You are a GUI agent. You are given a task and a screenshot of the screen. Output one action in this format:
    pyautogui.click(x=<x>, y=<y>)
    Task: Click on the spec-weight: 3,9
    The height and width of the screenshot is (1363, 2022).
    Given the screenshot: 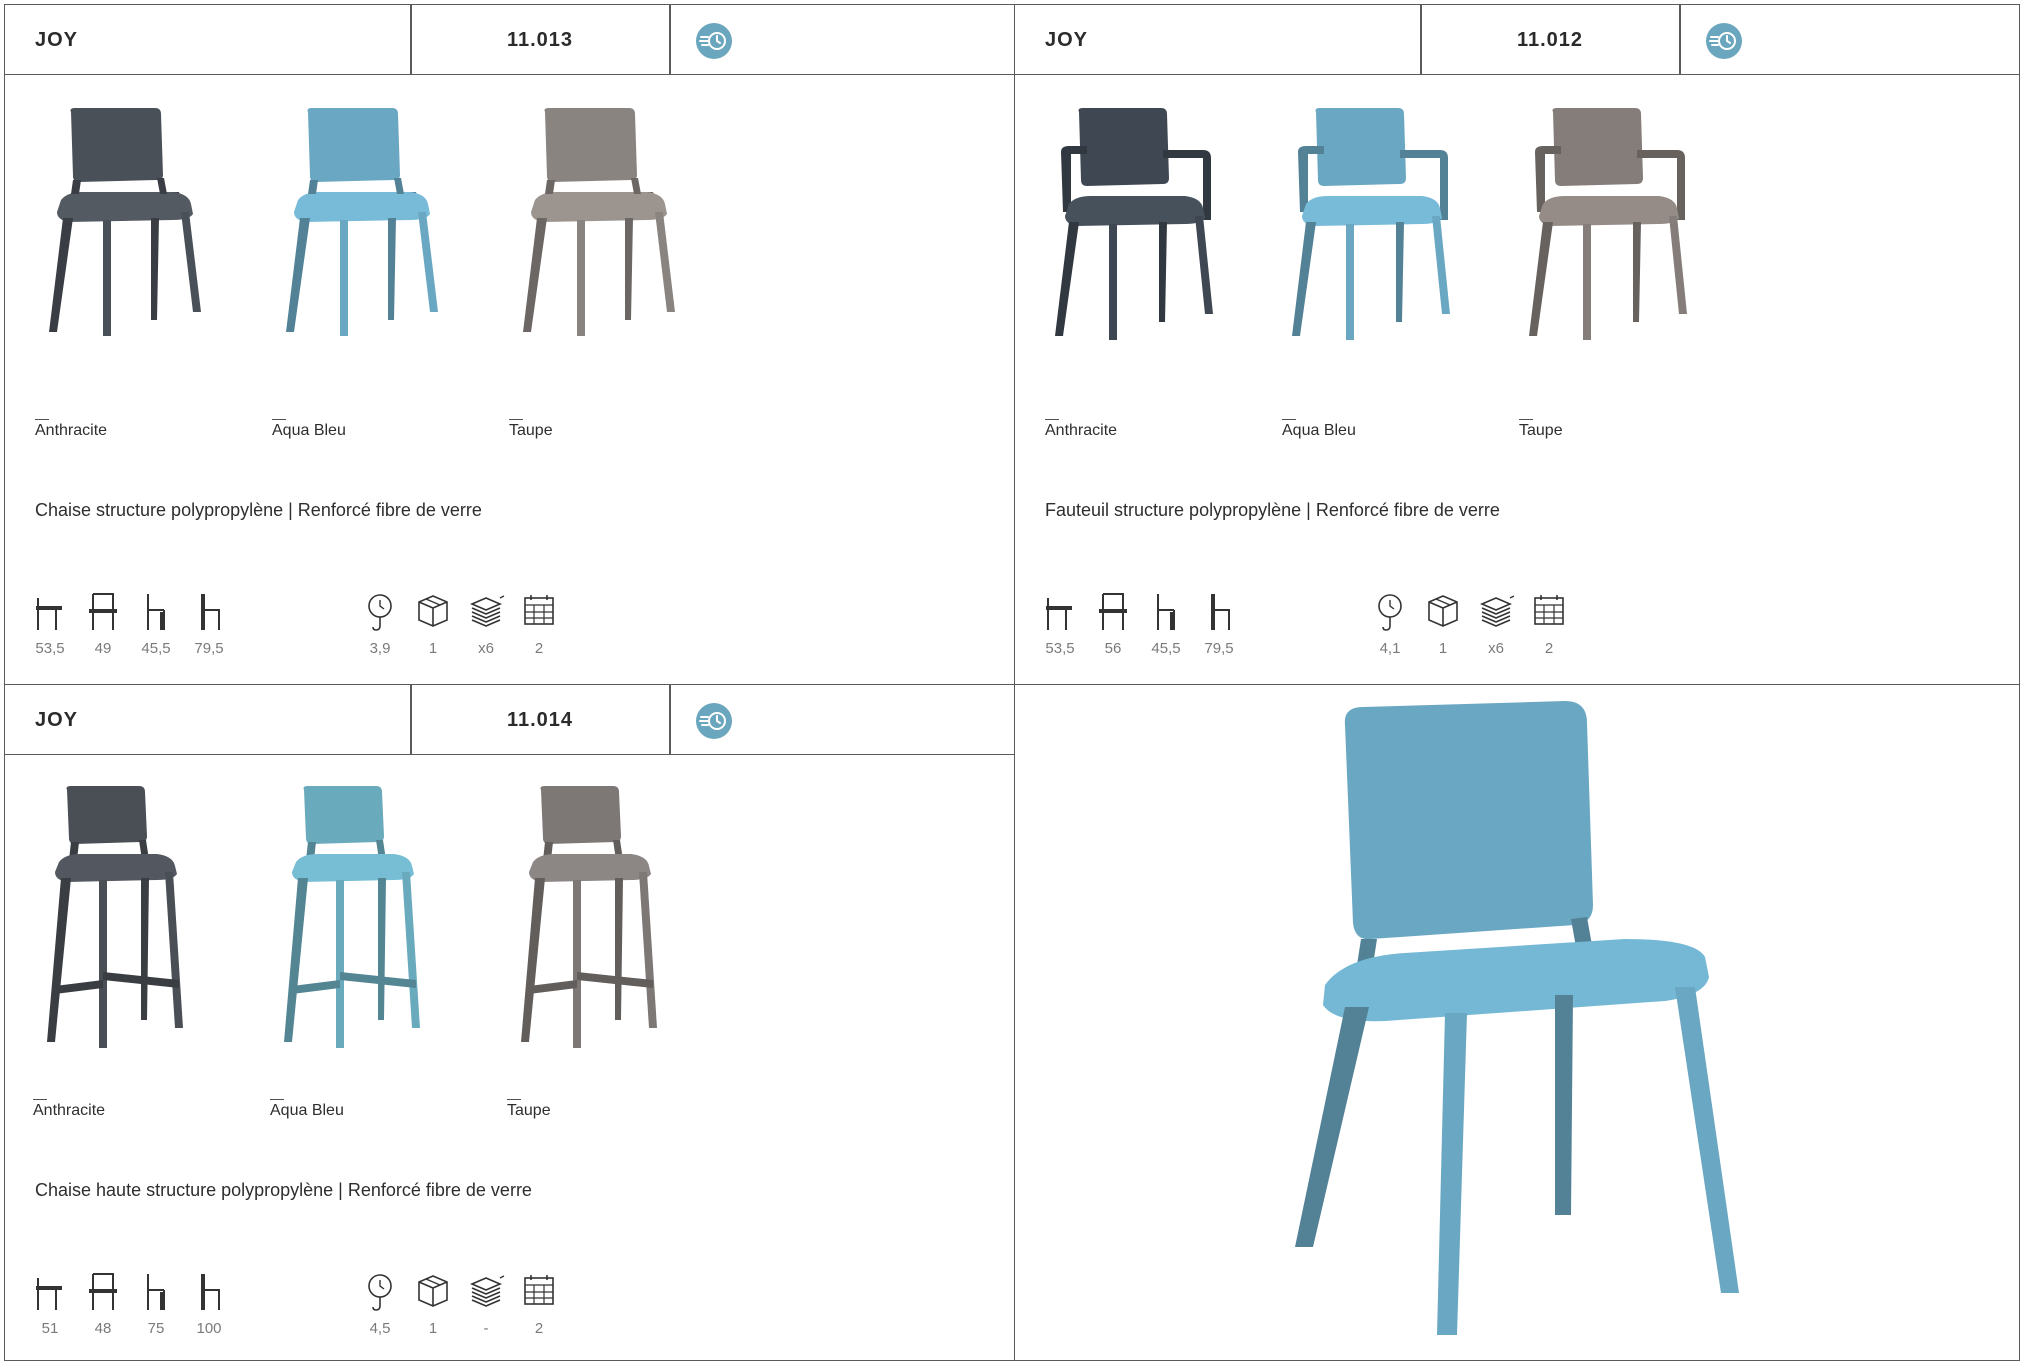 What is the action you would take?
    pyautogui.click(x=380, y=625)
    